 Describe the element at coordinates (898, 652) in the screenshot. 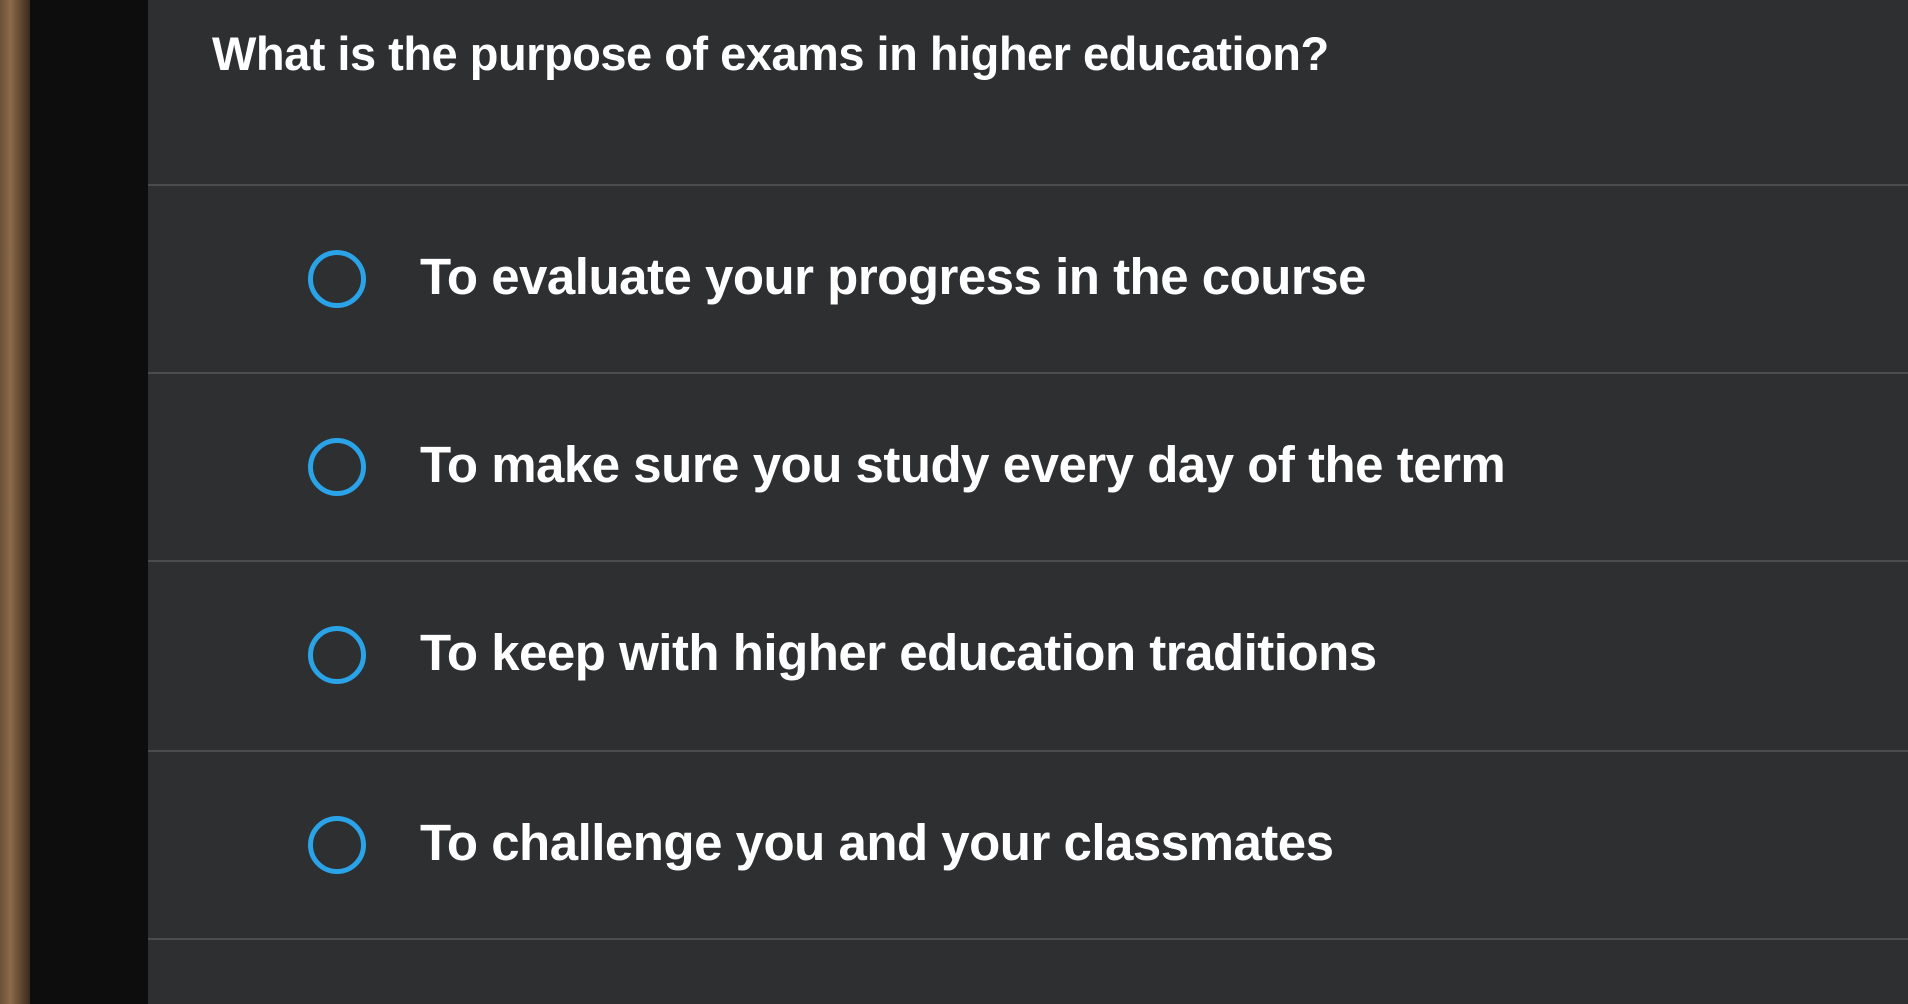

I see `answer-option-label: To keep with higher education traditions` at that location.